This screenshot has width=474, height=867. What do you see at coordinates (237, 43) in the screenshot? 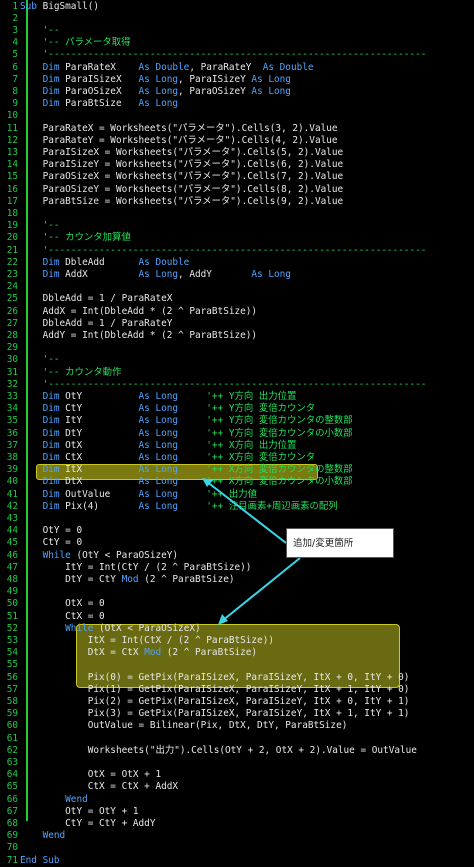
I see `code-line: 4 '-- パラメータ取得` at bounding box center [237, 43].